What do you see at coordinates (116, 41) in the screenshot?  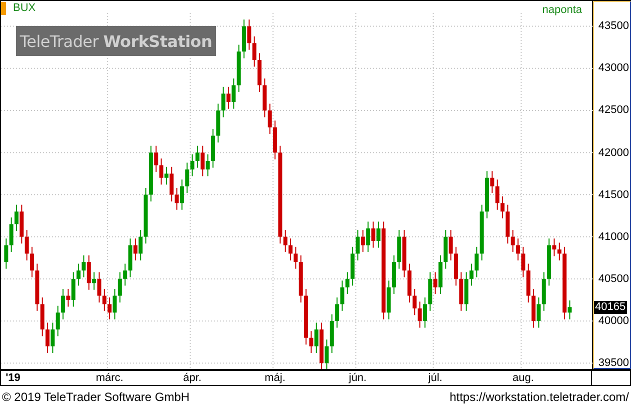 I see `logo-watermark: TeleTrader WorkStation` at bounding box center [116, 41].